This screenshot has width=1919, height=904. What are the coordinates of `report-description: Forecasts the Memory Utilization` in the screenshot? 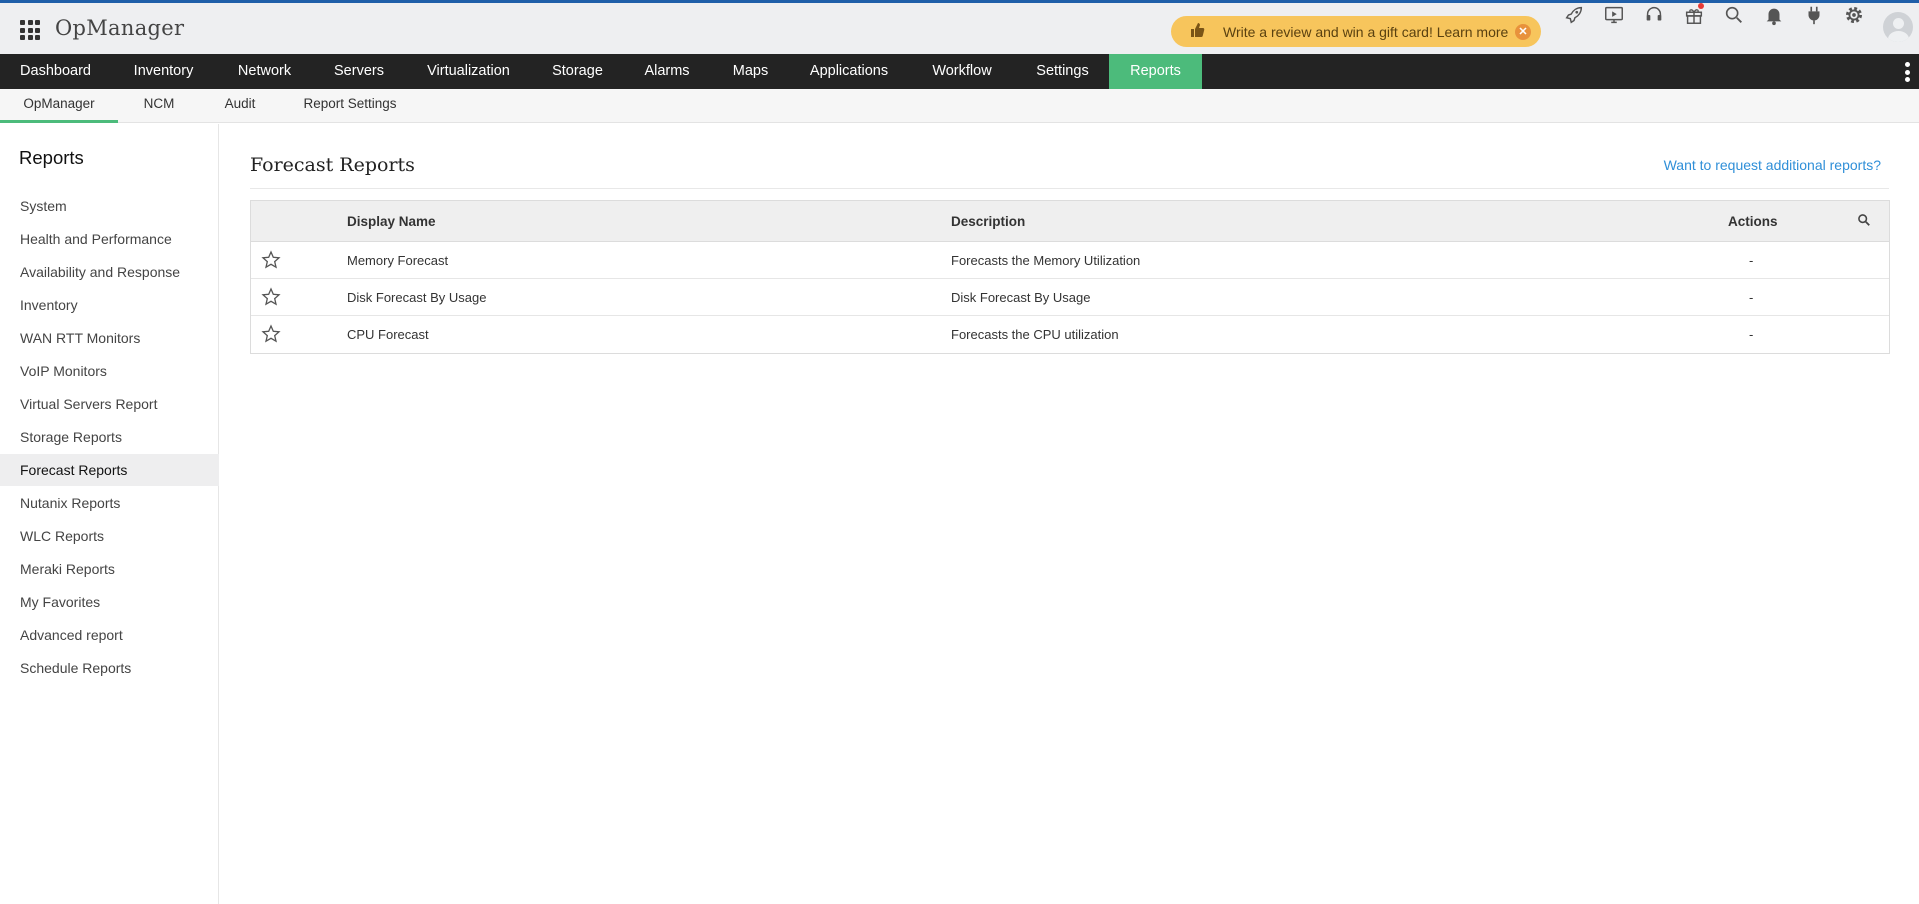 It's located at (1046, 260).